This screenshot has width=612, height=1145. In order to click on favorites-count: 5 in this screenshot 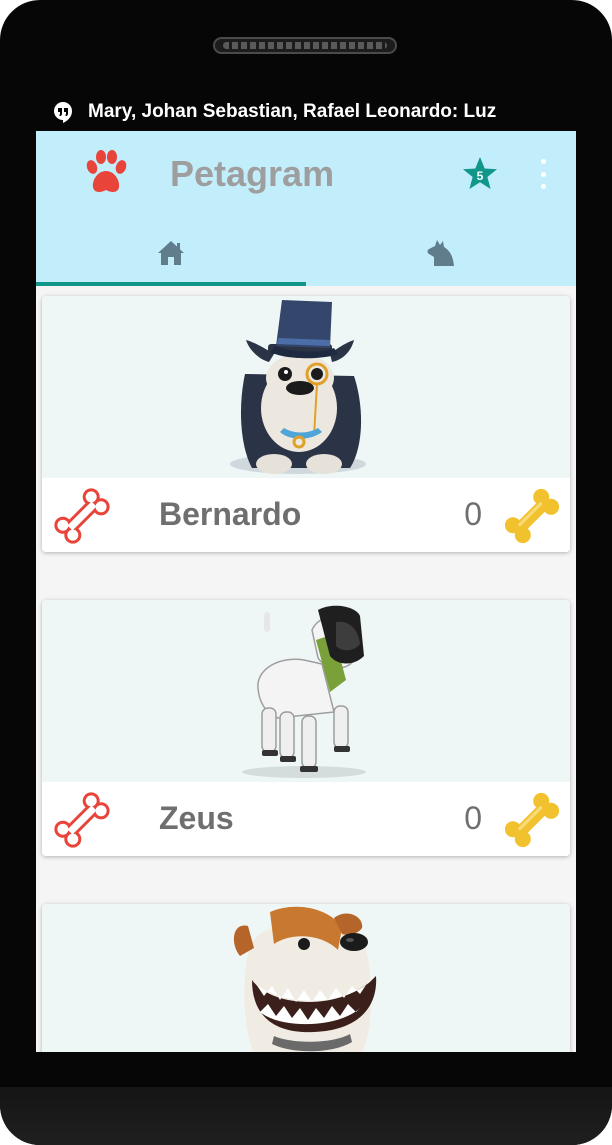, I will do `click(480, 176)`.